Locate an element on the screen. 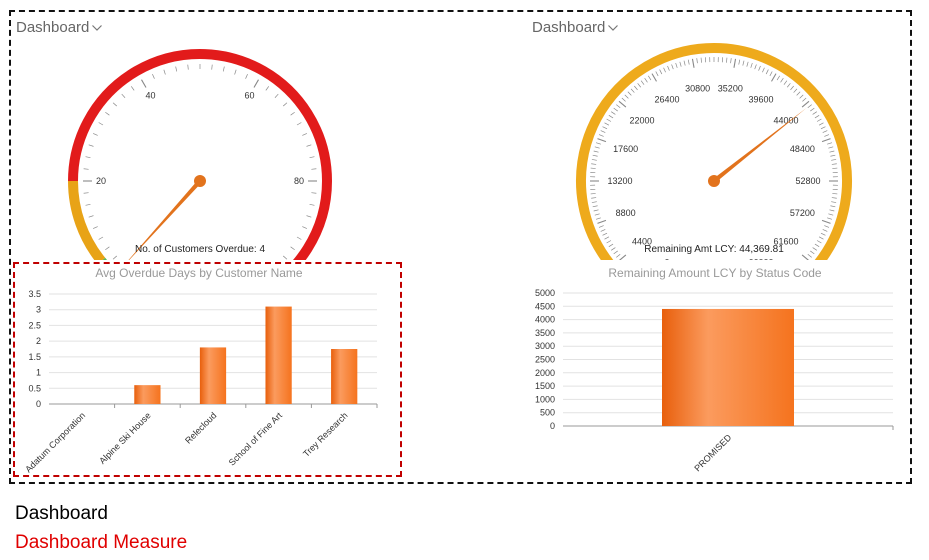  y-tick-label: 1000 is located at coordinates (545, 399).